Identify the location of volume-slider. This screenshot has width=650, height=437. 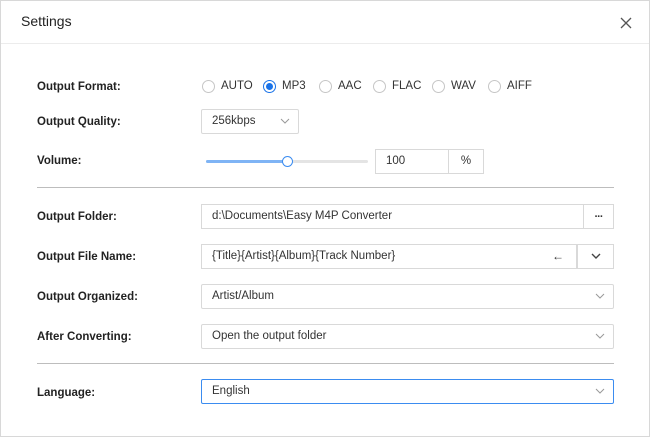
(287, 161).